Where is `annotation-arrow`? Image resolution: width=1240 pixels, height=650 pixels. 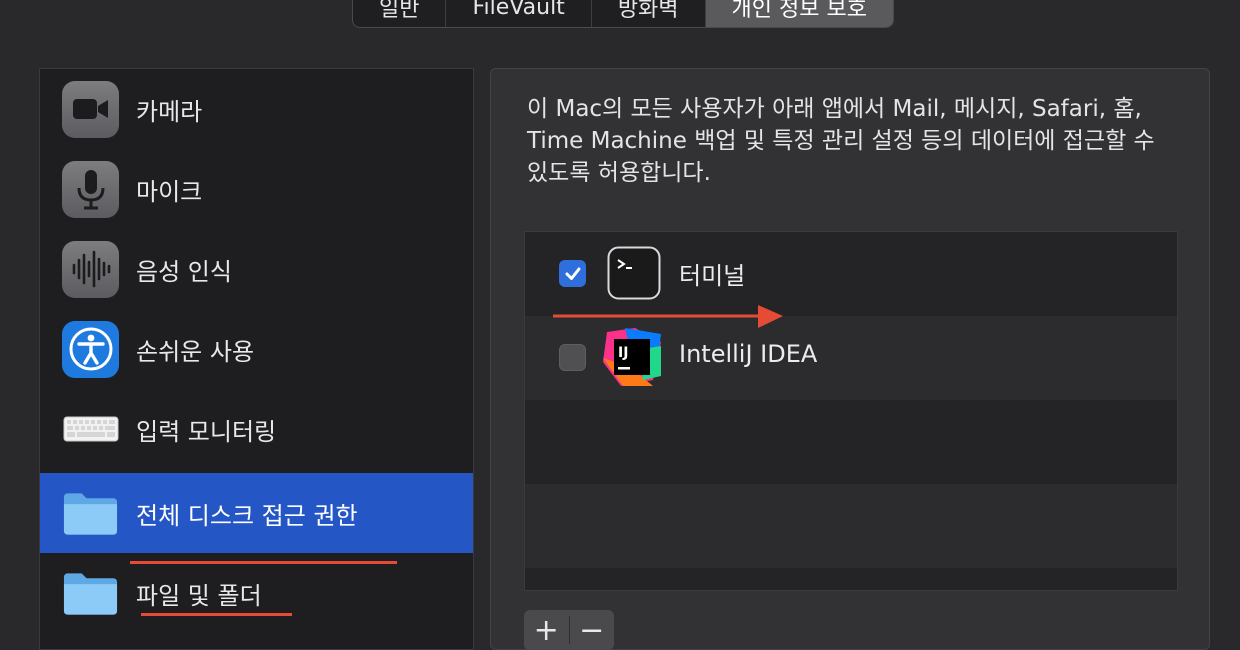 annotation-arrow is located at coordinates (668, 316).